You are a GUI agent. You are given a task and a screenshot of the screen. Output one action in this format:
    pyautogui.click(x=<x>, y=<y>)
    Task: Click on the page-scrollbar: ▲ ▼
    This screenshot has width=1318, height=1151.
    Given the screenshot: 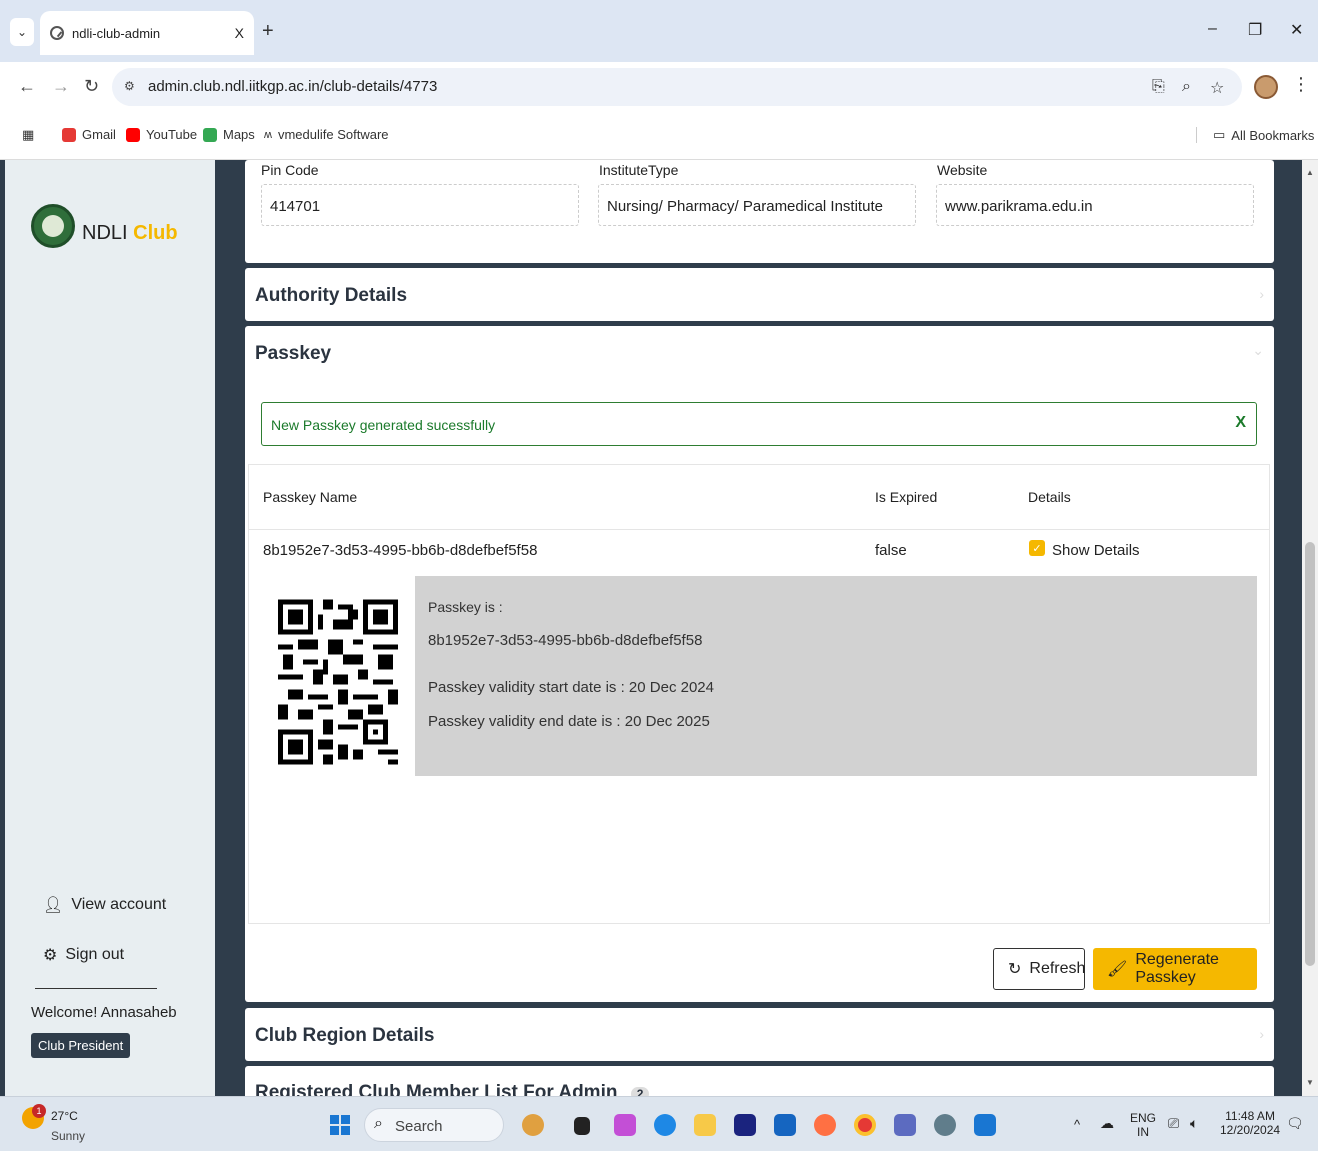 What is the action you would take?
    pyautogui.click(x=1310, y=628)
    